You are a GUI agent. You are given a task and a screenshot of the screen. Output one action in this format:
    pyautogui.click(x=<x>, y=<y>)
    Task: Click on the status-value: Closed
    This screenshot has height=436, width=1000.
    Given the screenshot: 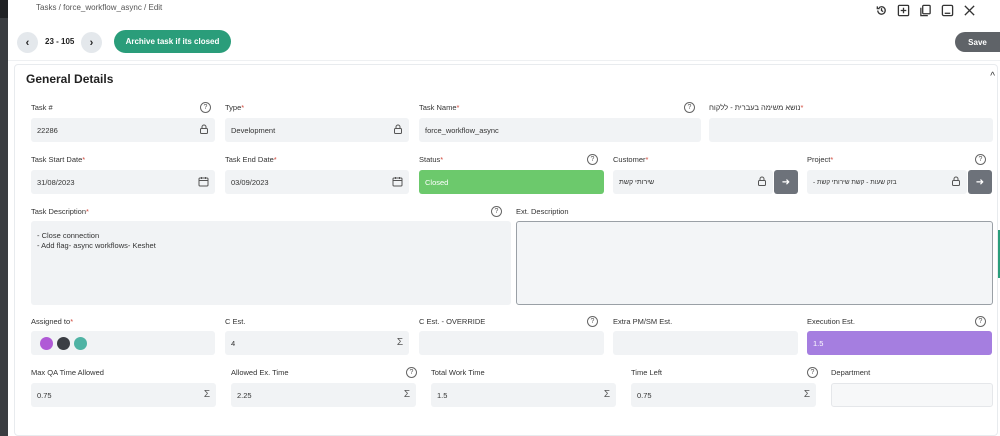 What is the action you would take?
    pyautogui.click(x=437, y=182)
    